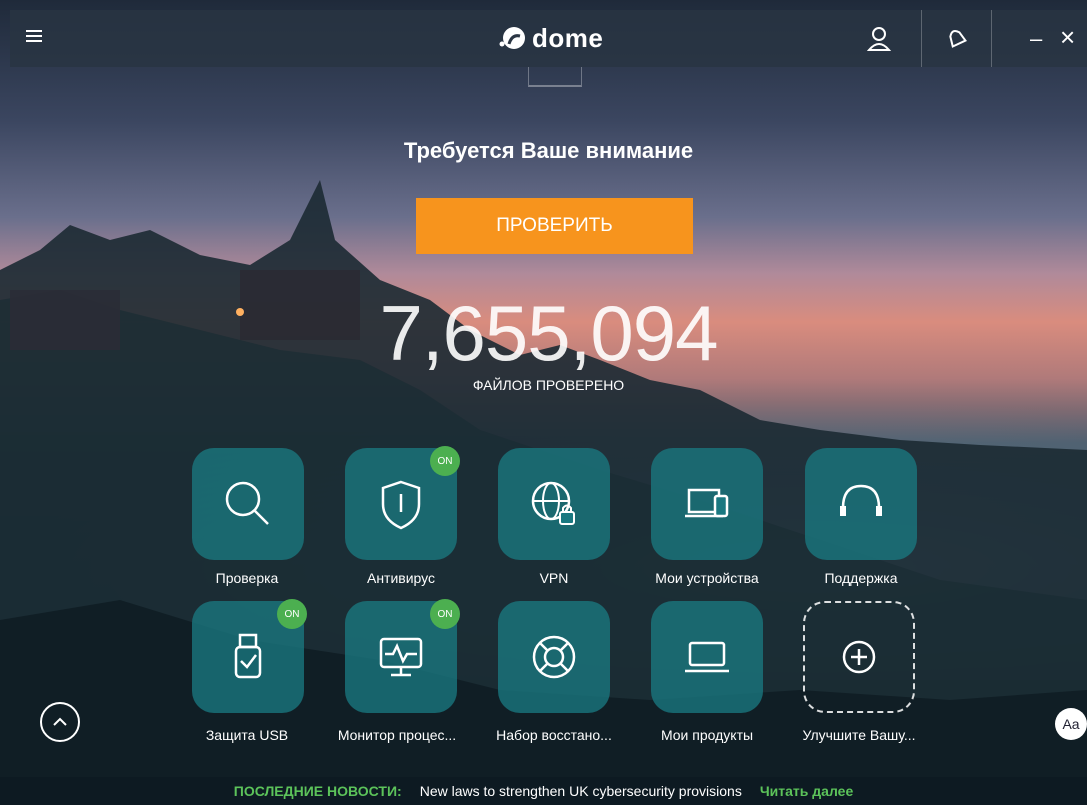 The width and height of the screenshot is (1087, 805). I want to click on app-logo: dome, so click(550, 38).